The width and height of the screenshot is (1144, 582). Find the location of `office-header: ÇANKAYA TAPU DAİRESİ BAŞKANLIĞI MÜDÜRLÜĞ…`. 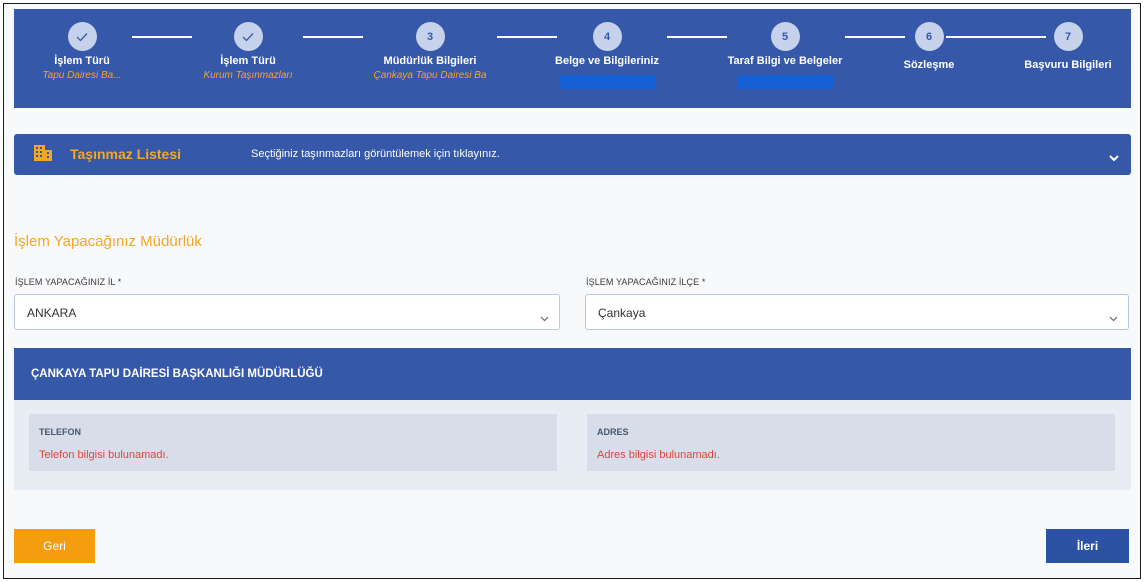

office-header: ÇANKAYA TAPU DAİRESİ BAŞKANLIĞI MÜDÜRLÜĞ… is located at coordinates (572, 374).